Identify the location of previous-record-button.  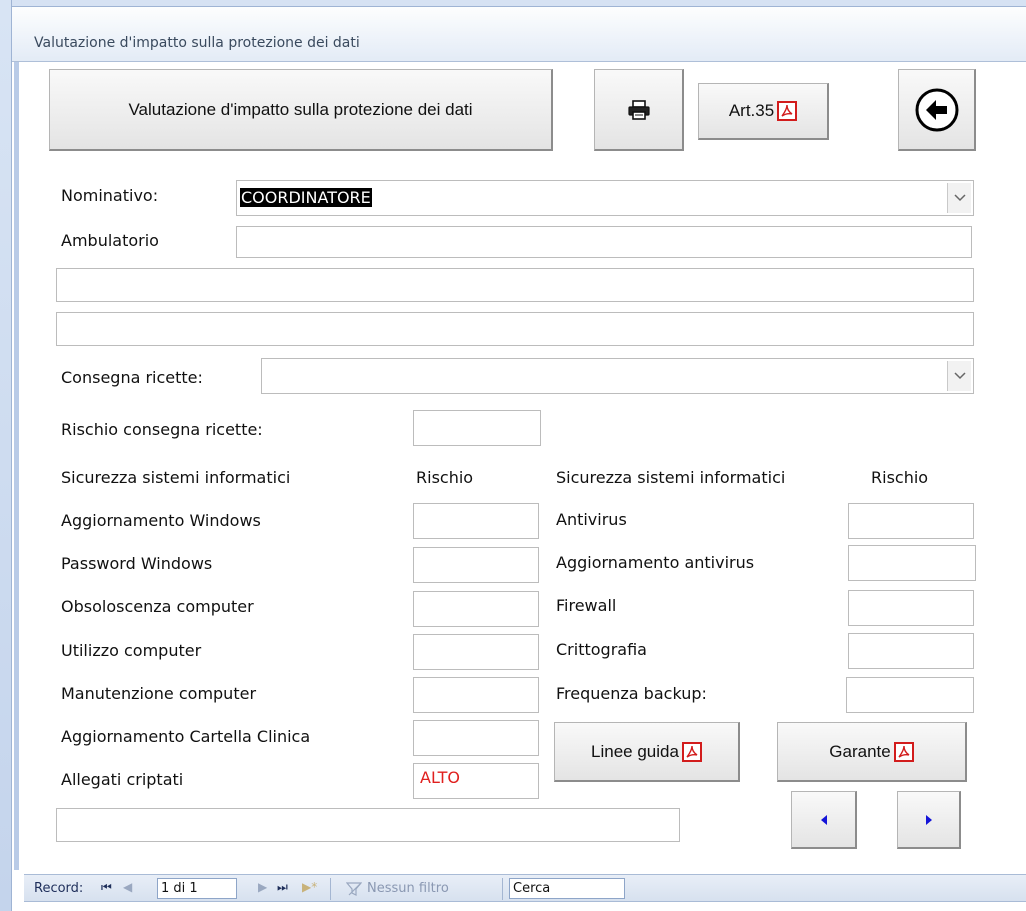
(824, 820).